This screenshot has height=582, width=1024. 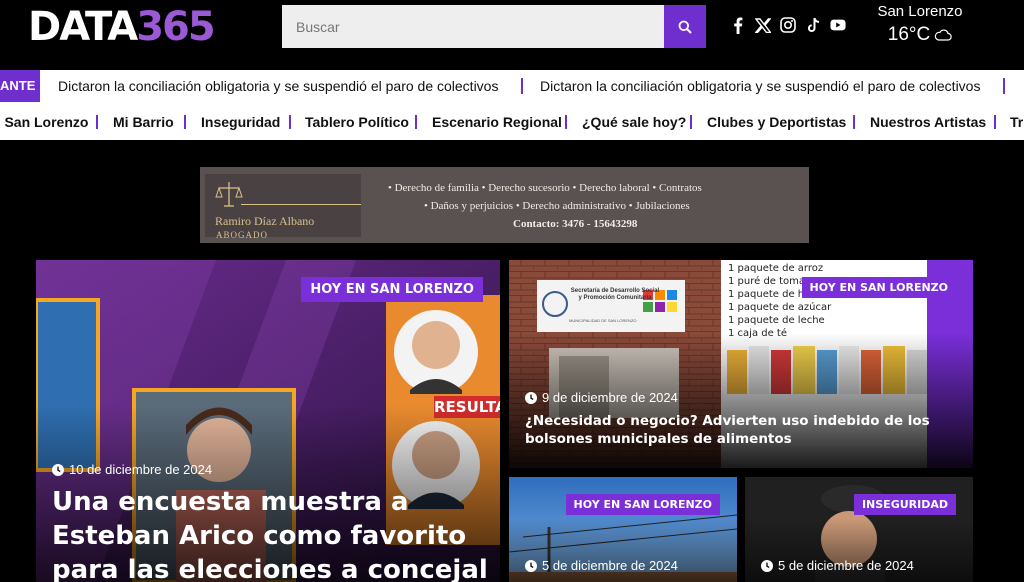 I want to click on search-icon, so click(x=685, y=27).